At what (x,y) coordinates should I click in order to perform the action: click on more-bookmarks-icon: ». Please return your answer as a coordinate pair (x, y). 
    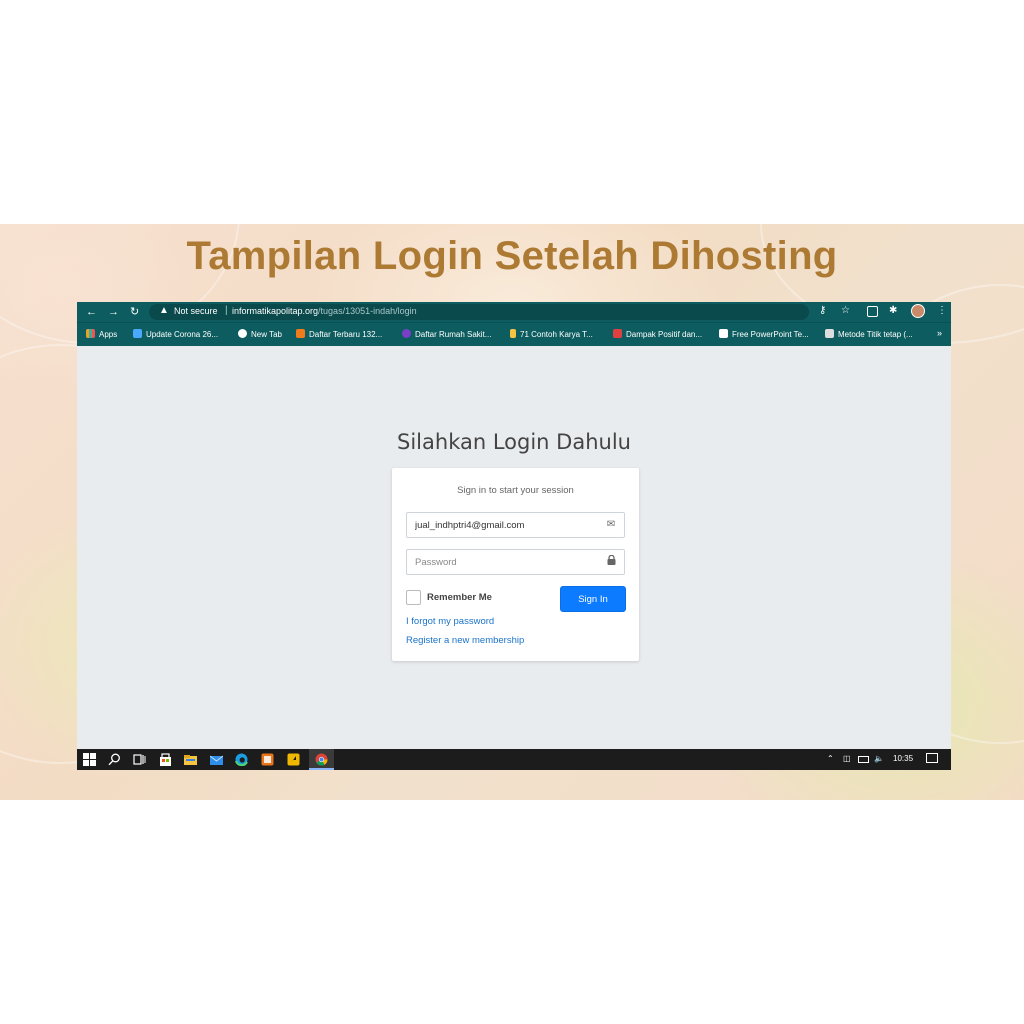
    Looking at the image, I should click on (939, 333).